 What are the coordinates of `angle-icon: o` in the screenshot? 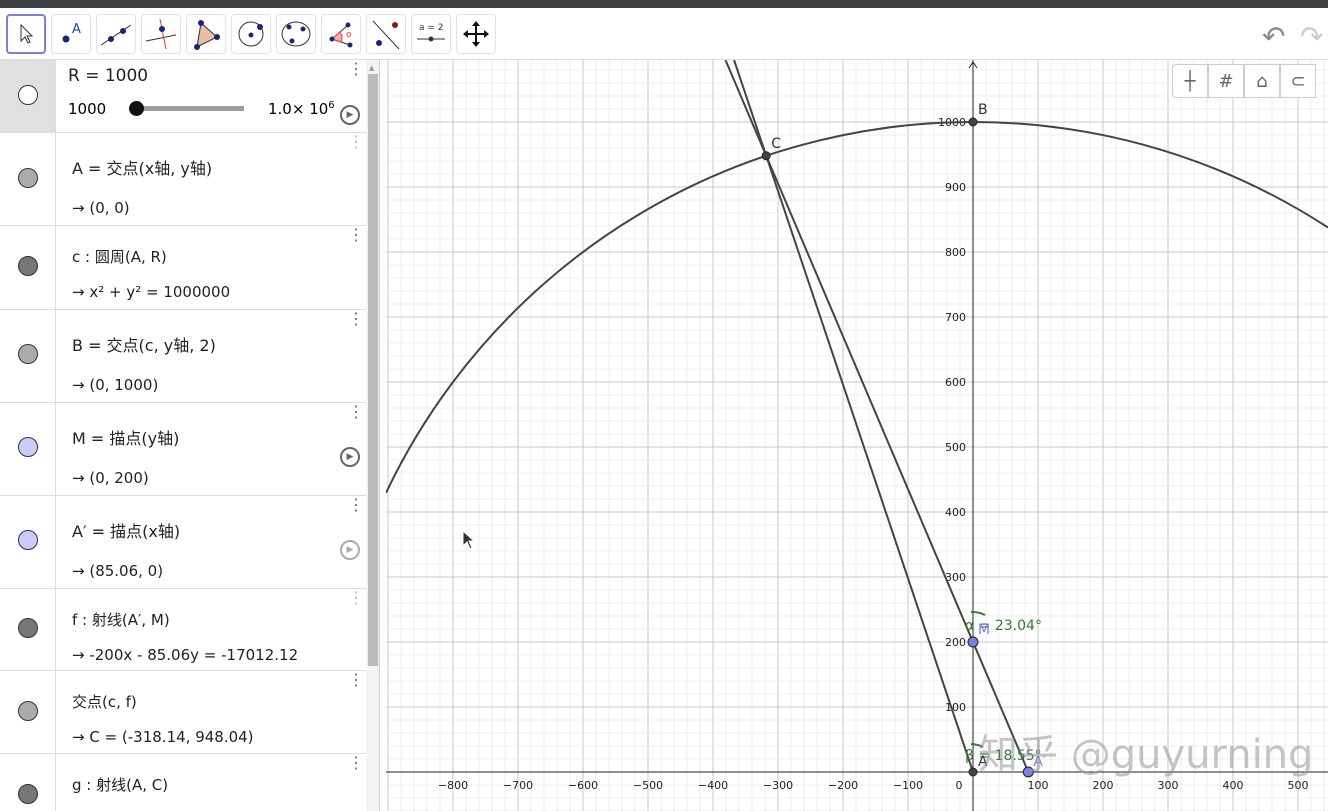 It's located at (341, 35).